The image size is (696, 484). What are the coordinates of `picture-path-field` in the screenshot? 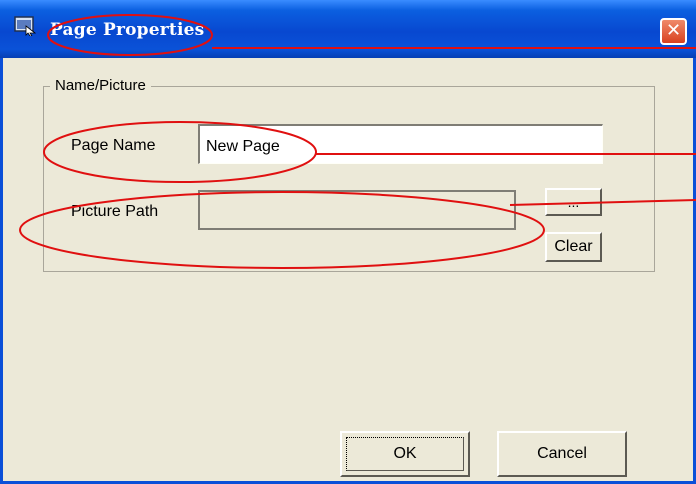 It's located at (357, 210).